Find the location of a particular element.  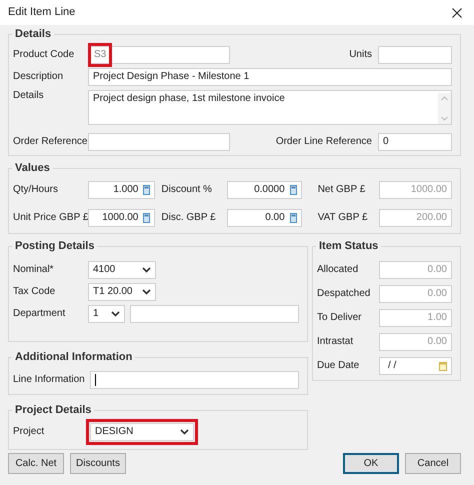

section-title: Posting Details is located at coordinates (55, 246).